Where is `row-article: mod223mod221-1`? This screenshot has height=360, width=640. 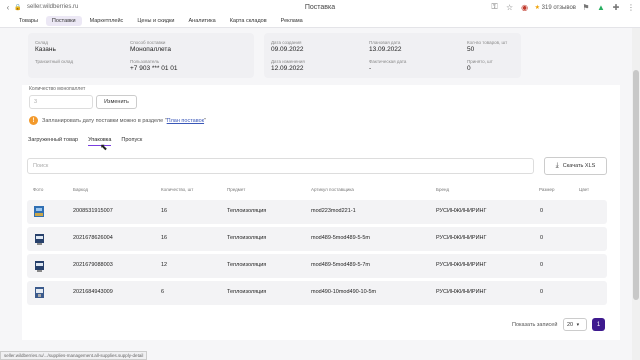 row-article: mod223mod221-1 is located at coordinates (333, 211).